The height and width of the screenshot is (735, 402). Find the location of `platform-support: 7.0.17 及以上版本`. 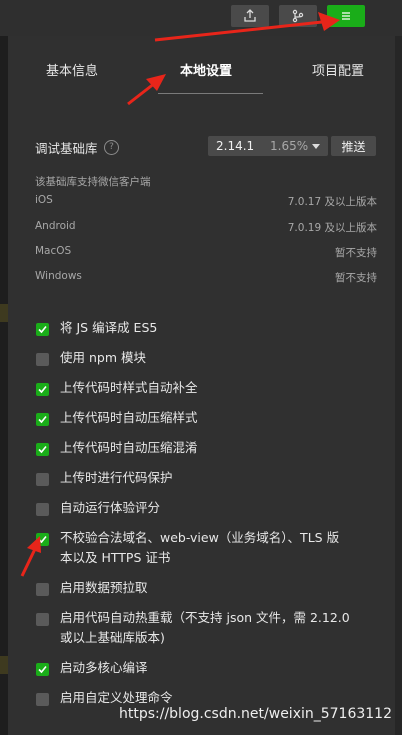

platform-support: 7.0.17 及以上版本 is located at coordinates (332, 202).